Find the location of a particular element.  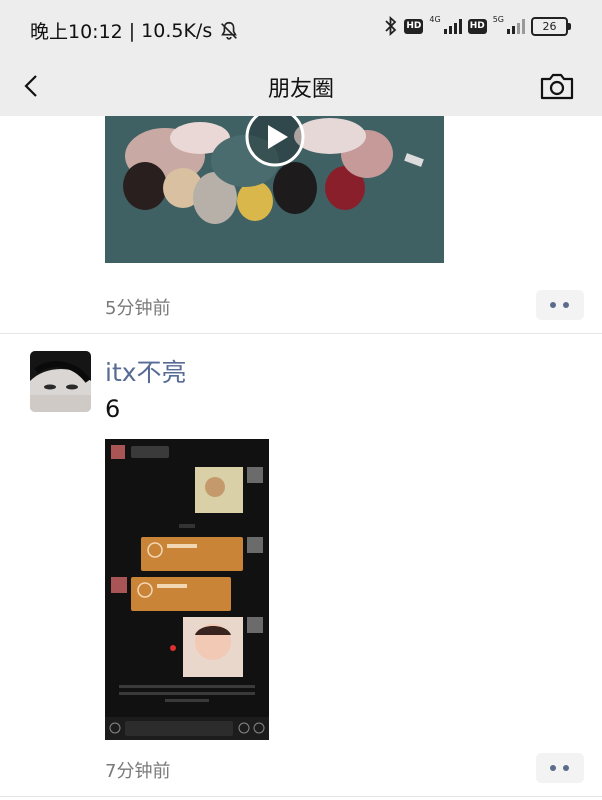

signal-icon is located at coordinates (452, 26).